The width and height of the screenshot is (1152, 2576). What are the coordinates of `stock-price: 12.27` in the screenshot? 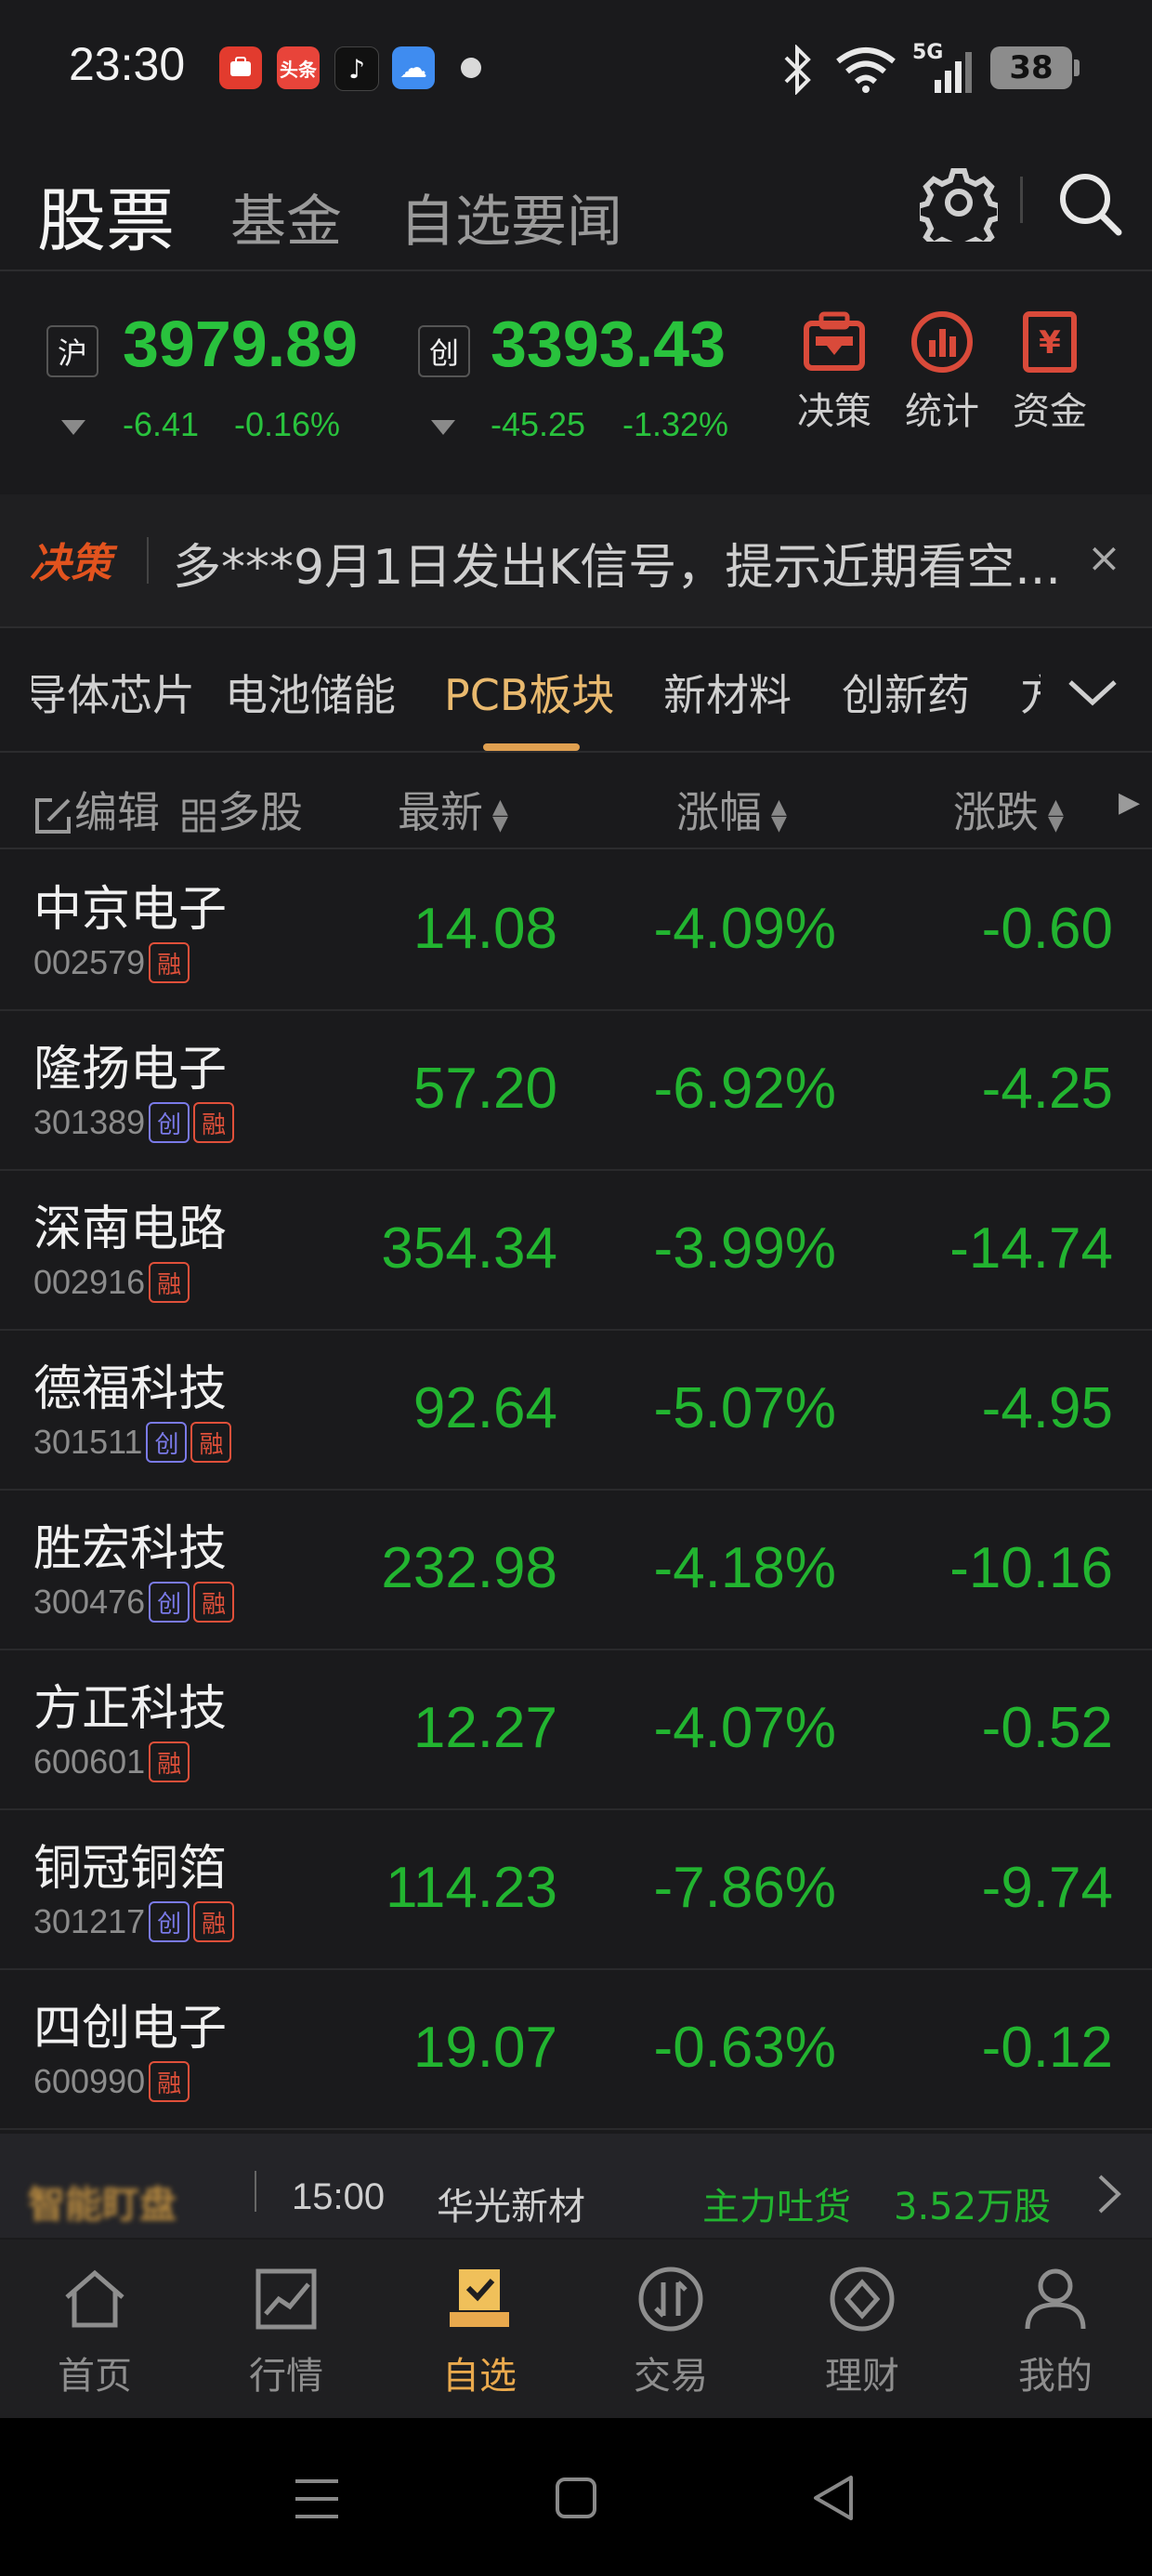 It's located at (484, 1728).